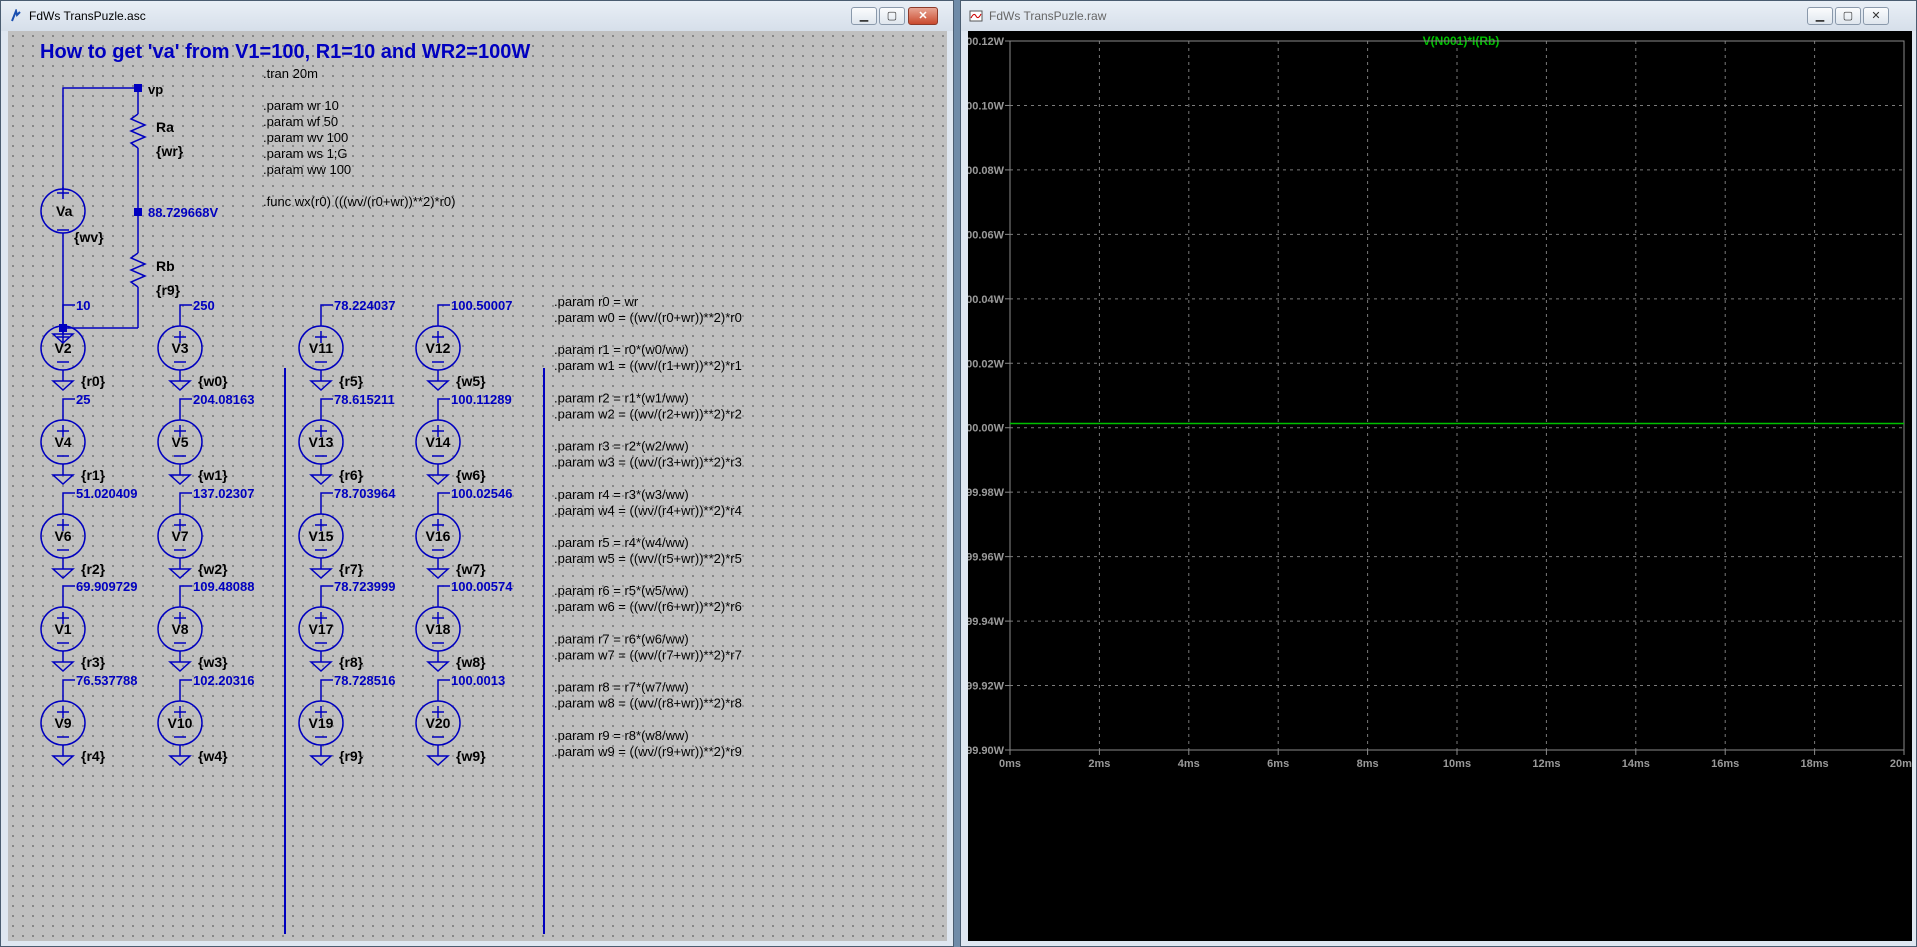 This screenshot has height=947, width=1917. I want to click on schematic-window-title: FdWs TransPuzle.asc, so click(87, 16).